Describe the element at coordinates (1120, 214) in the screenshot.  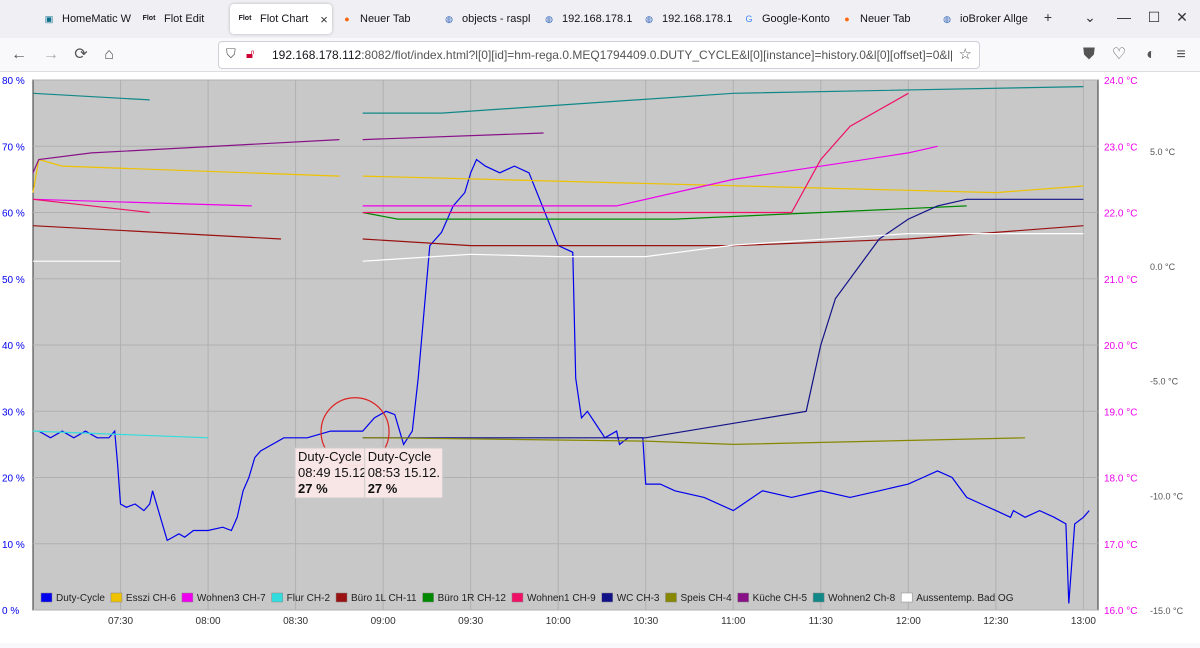
I see `y-right-temp-tick-label: 22.0 °C` at that location.